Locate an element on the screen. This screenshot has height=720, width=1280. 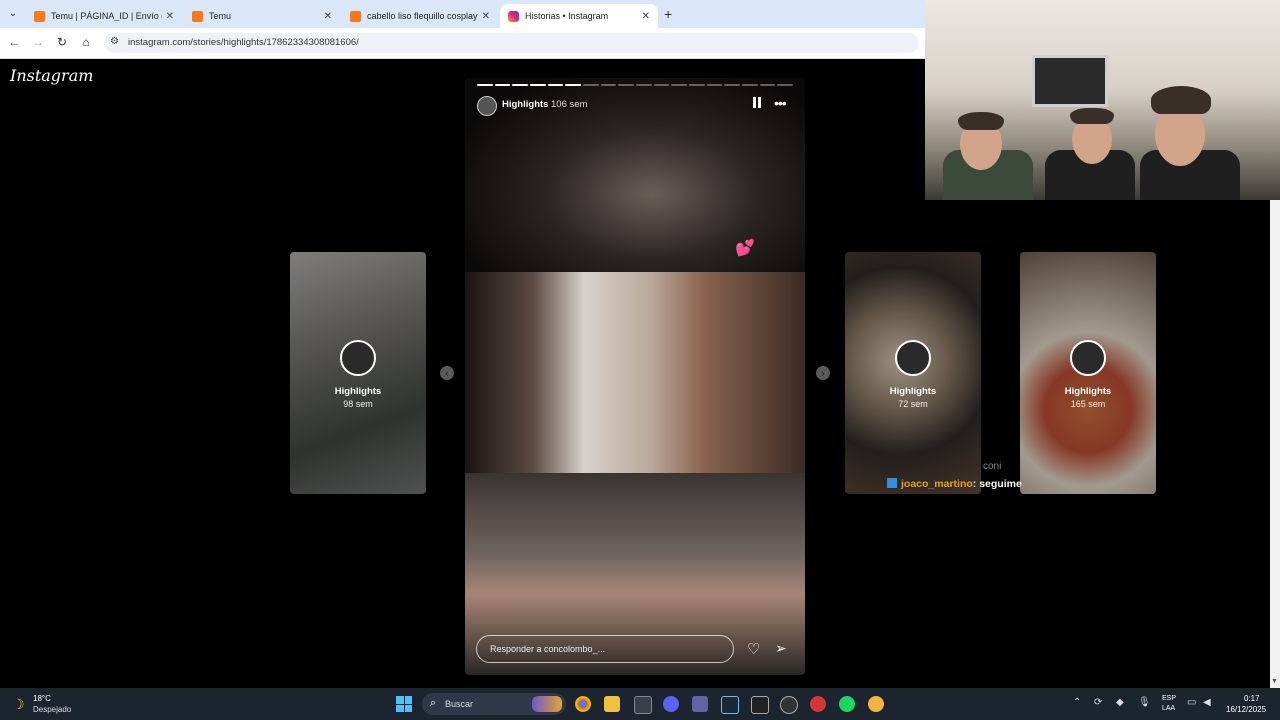
back-arrow-icon: ← is located at coordinates (14, 42).